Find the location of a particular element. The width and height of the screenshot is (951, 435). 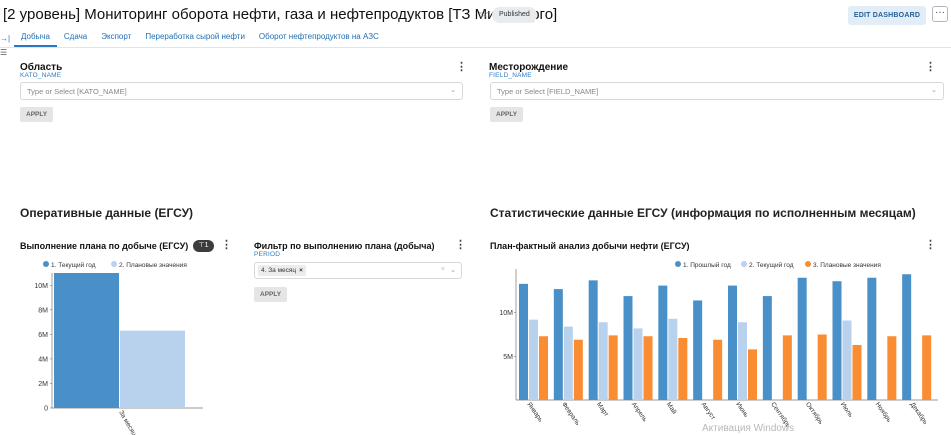

selected-tag: 4. За месяц × is located at coordinates (282, 270).